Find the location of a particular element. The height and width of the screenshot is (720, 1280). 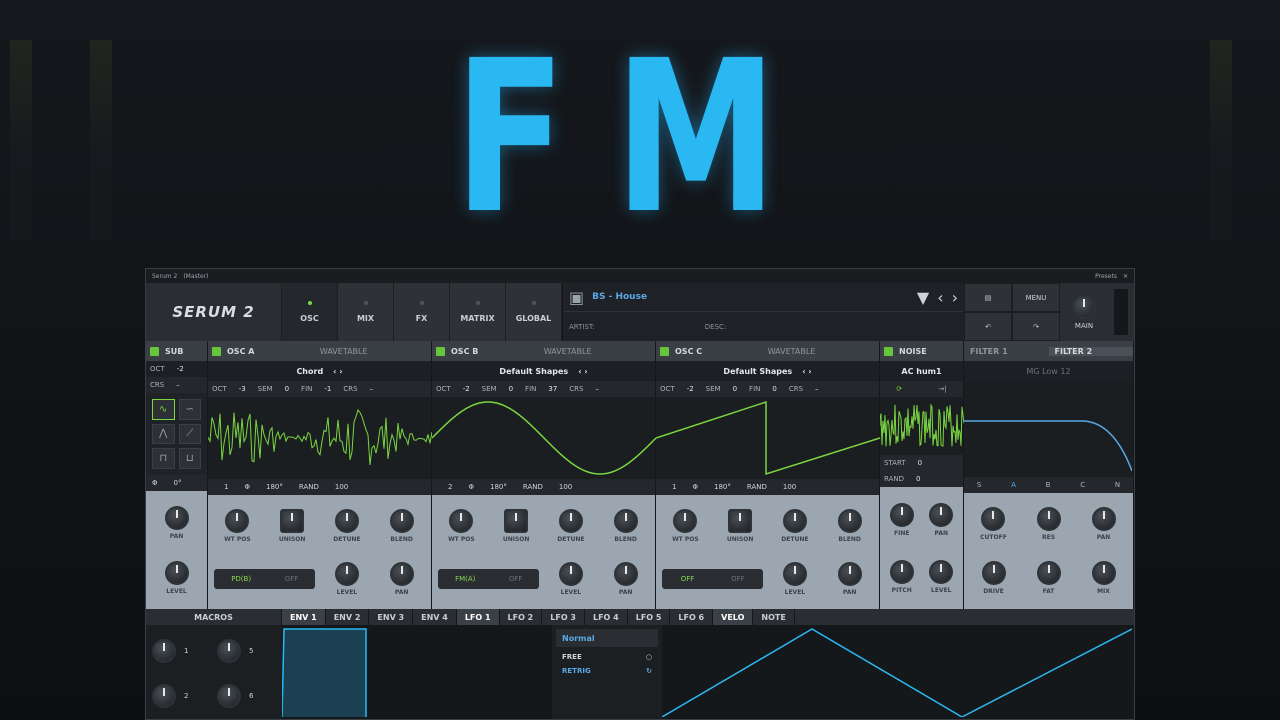

noise-sample: AC hum1 is located at coordinates (921, 371).